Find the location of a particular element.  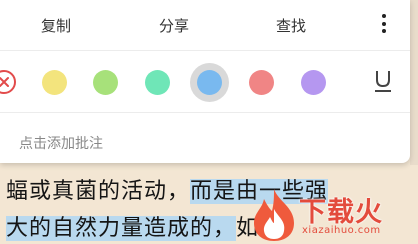

color-swatch-purple is located at coordinates (313, 82).